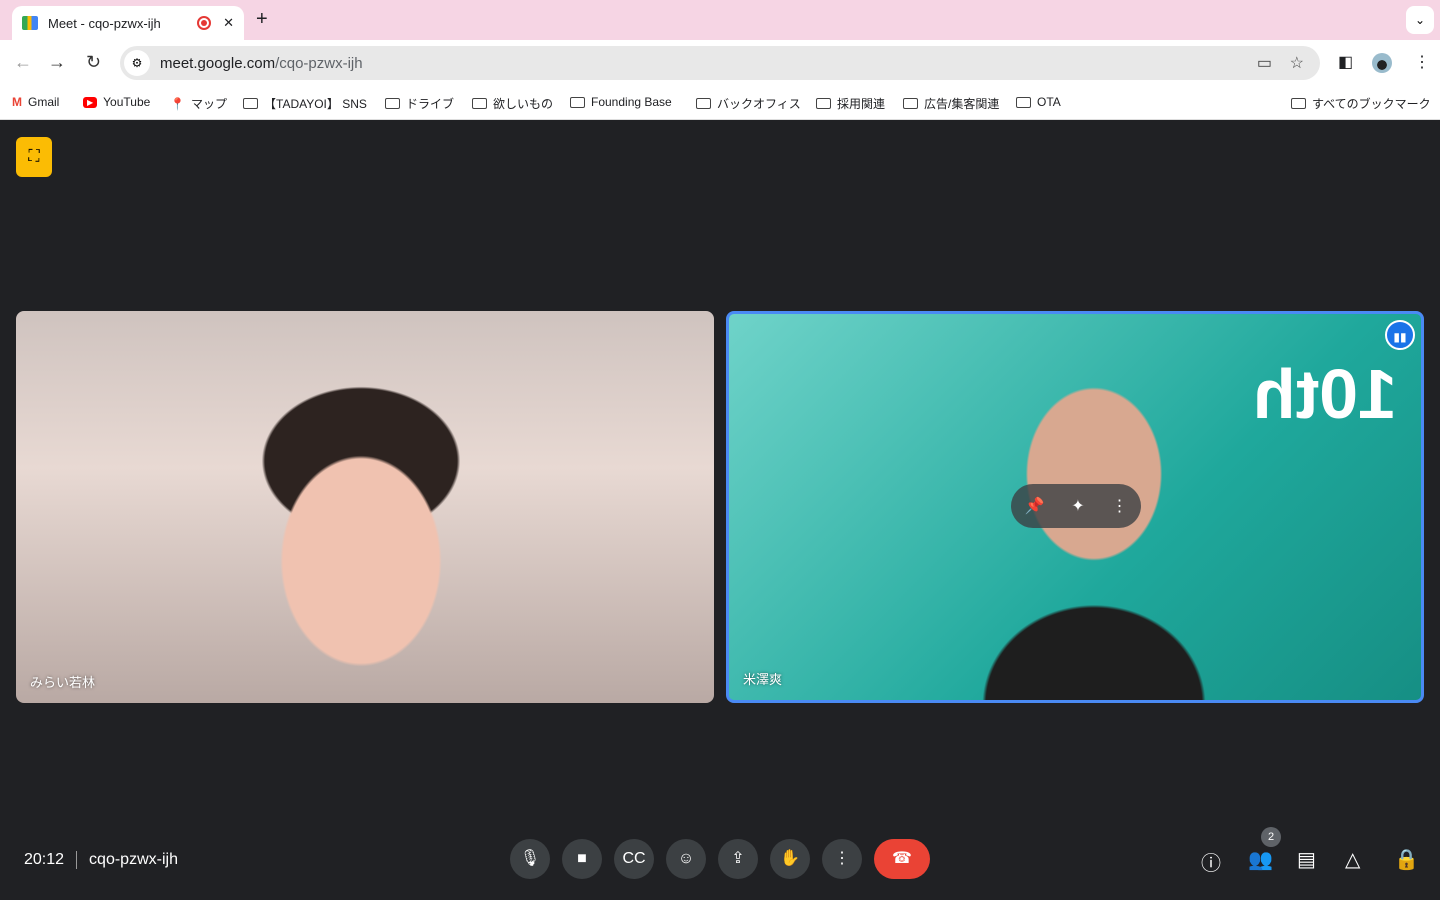 The image size is (1440, 900). I want to click on bookmark-folder: 採用関連, so click(850, 103).